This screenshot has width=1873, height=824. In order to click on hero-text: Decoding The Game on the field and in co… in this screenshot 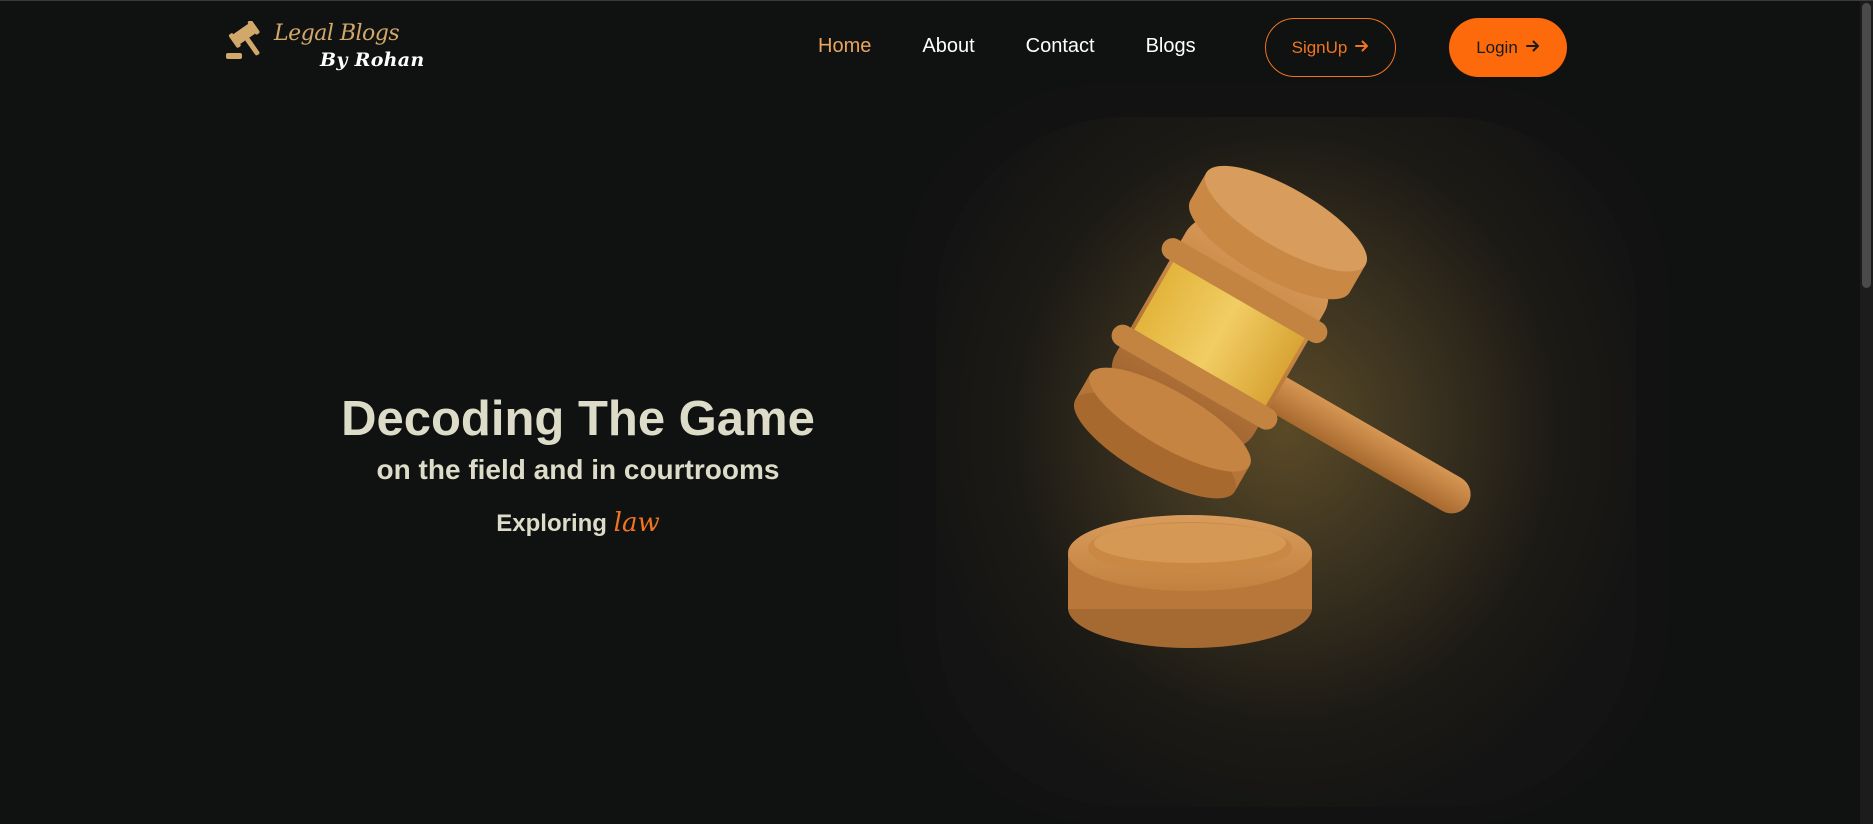, I will do `click(578, 462)`.